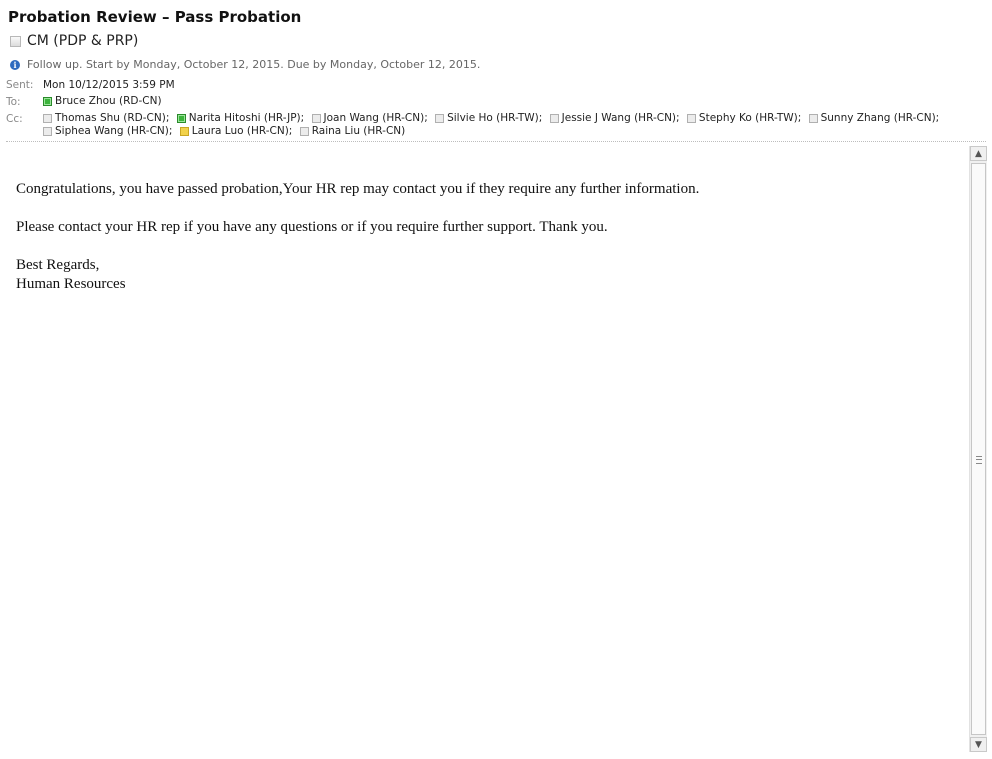 This screenshot has width=992, height=759. I want to click on cc-recipient: Laura Luo (HR-CN);, so click(236, 131).